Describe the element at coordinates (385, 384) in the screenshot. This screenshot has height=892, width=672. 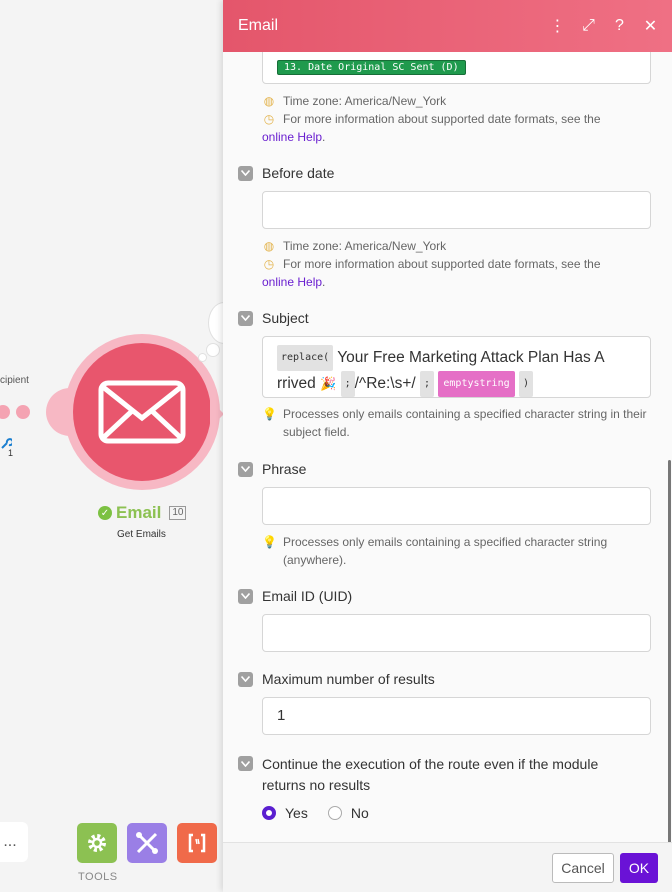
I see `regex-text: /^Re:\s+/` at that location.